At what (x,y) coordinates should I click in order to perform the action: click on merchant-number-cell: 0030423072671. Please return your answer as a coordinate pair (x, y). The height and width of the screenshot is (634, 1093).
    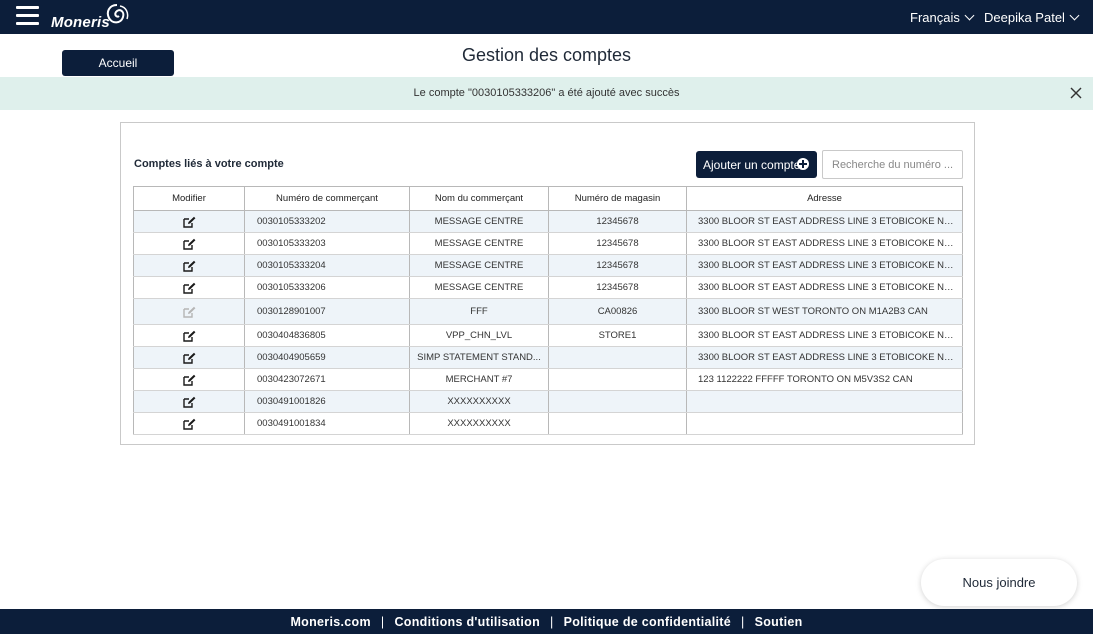
    Looking at the image, I should click on (327, 379).